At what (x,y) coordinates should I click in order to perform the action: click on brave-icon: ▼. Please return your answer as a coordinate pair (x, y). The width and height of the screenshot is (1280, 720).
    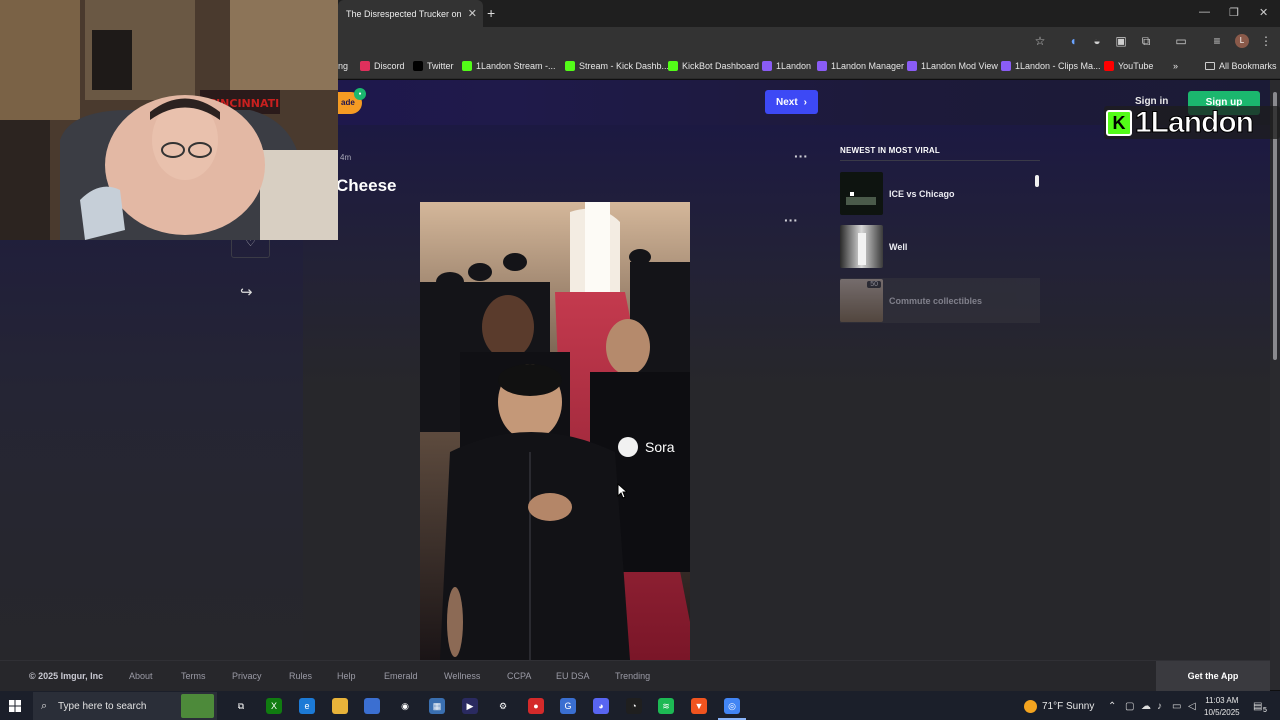
    Looking at the image, I should click on (699, 706).